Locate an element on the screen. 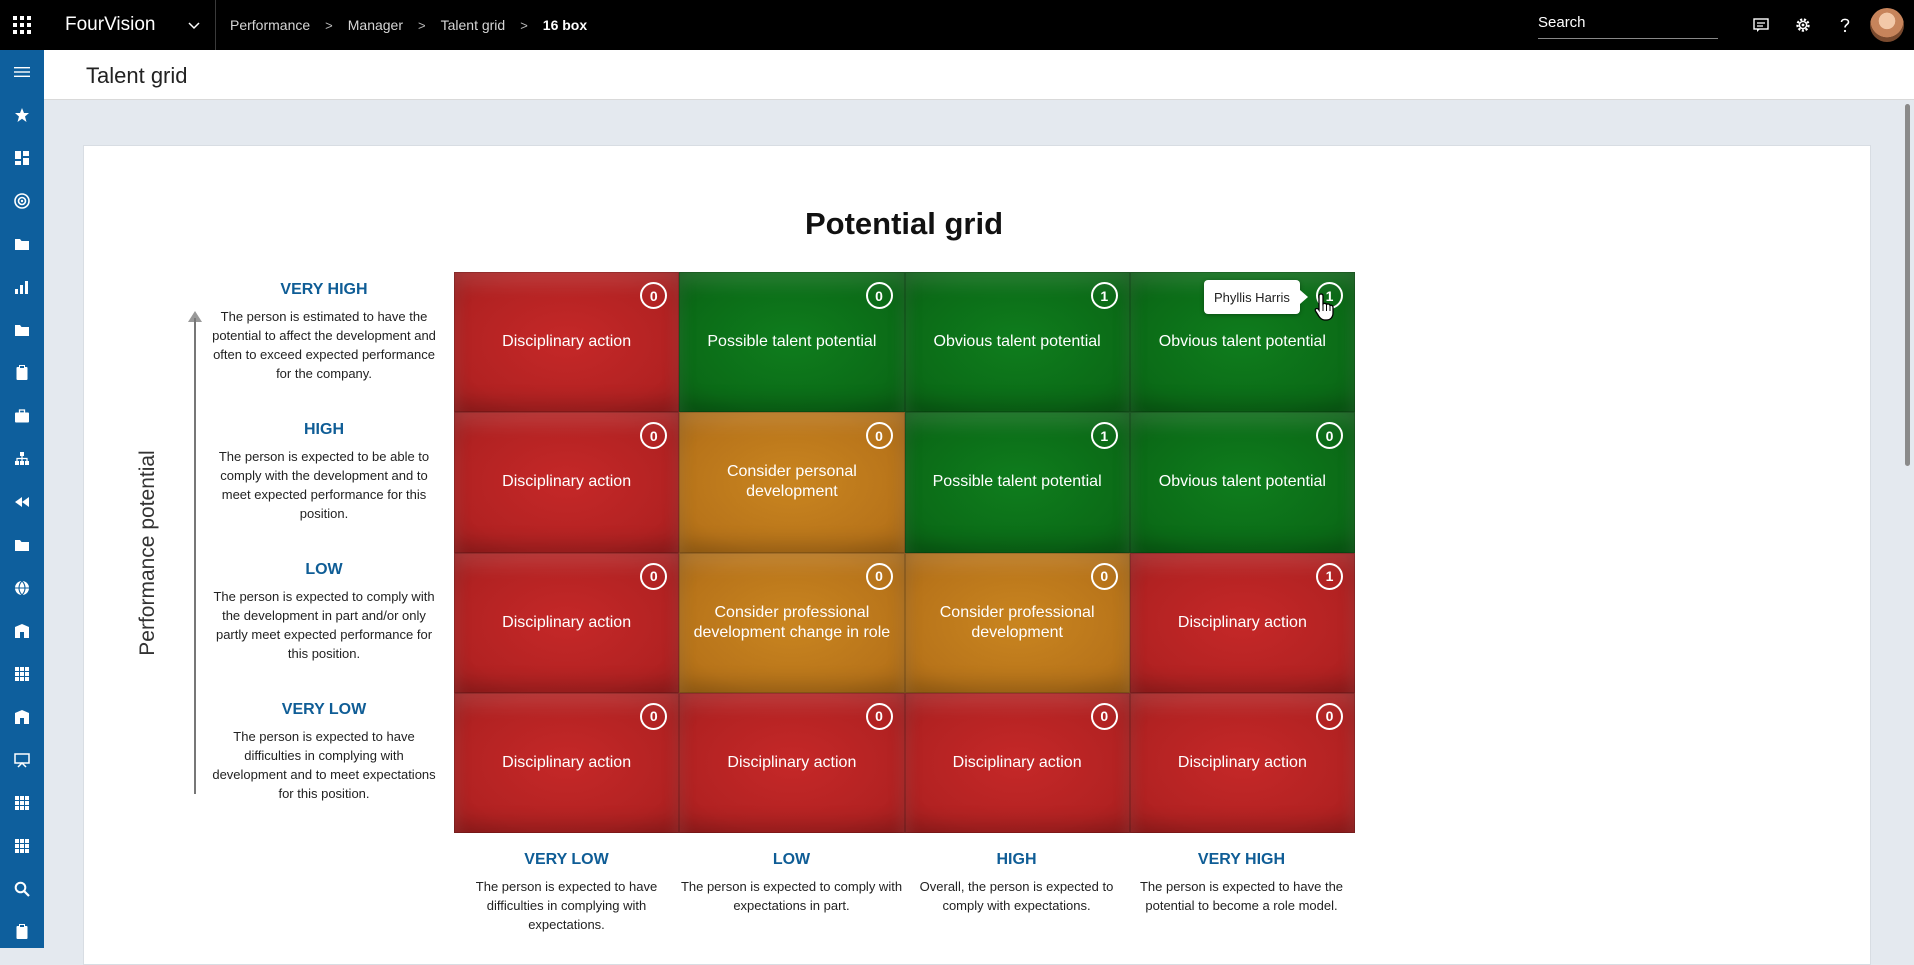  grid-cell: Obvious talent potential 0 is located at coordinates (1242, 482).